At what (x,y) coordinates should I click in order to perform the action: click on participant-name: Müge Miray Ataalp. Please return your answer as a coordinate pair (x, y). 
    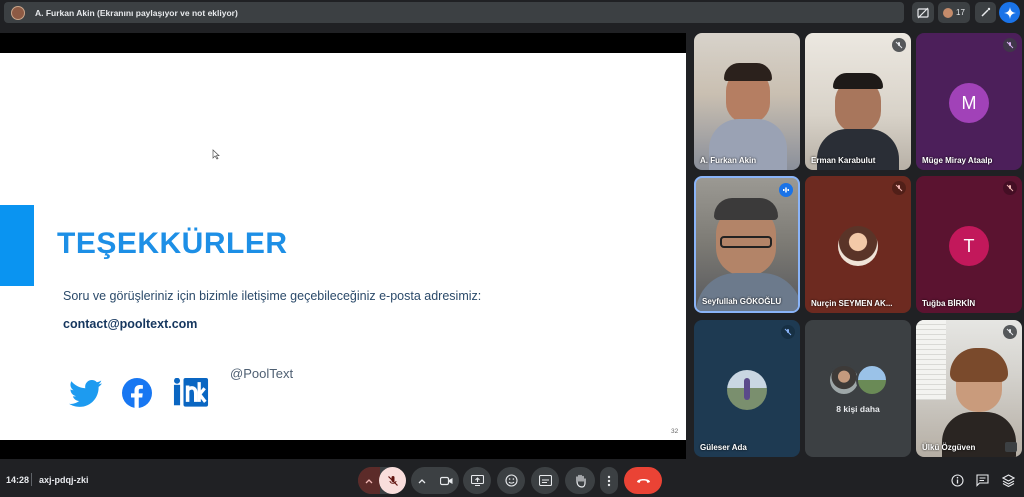
    Looking at the image, I should click on (957, 160).